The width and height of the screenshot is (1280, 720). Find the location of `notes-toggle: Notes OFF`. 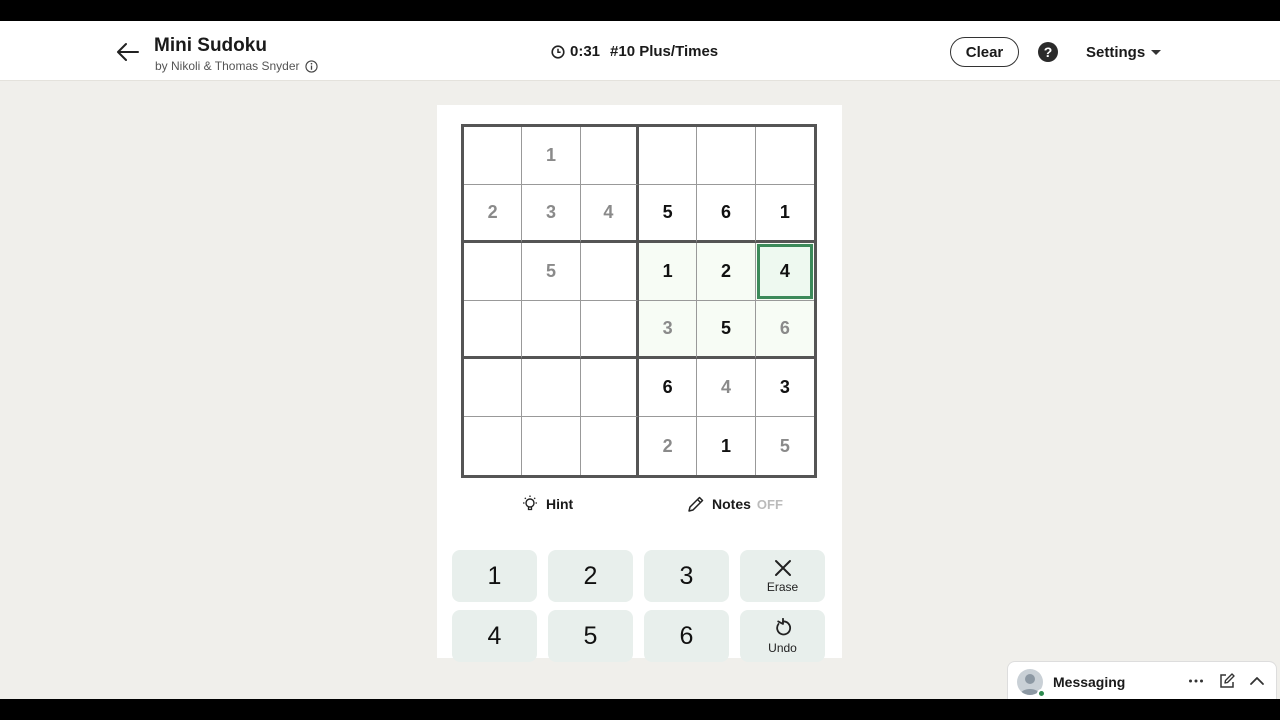

notes-toggle: Notes OFF is located at coordinates (734, 504).